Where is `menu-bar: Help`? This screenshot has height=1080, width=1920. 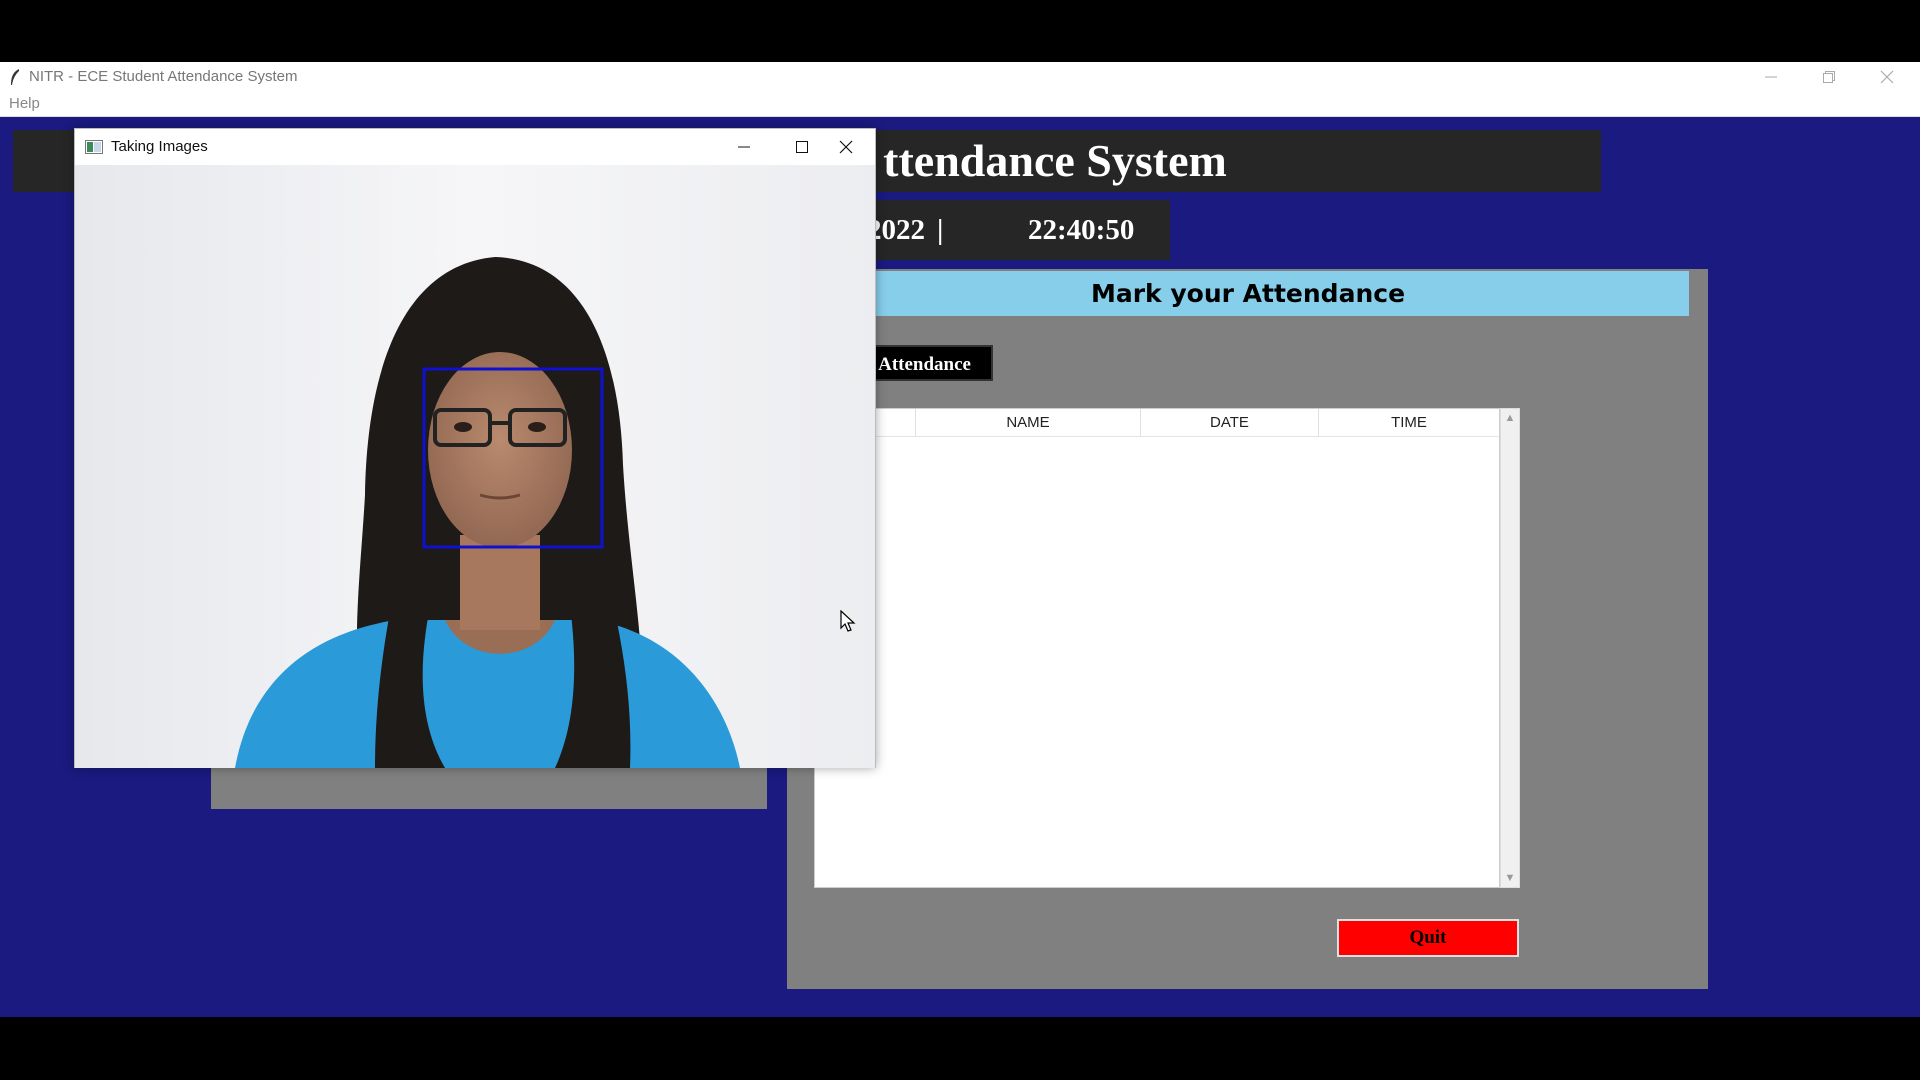
menu-bar: Help is located at coordinates (960, 104).